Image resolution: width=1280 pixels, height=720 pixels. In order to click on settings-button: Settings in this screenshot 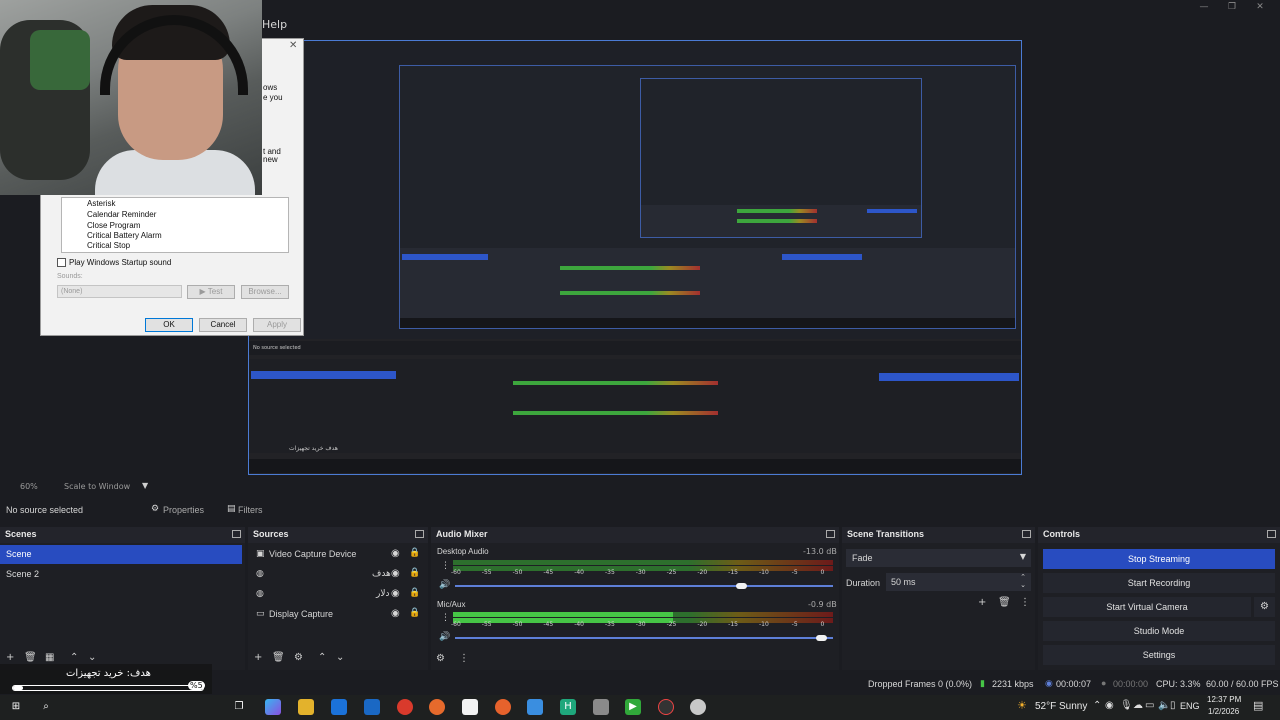, I will do `click(1159, 655)`.